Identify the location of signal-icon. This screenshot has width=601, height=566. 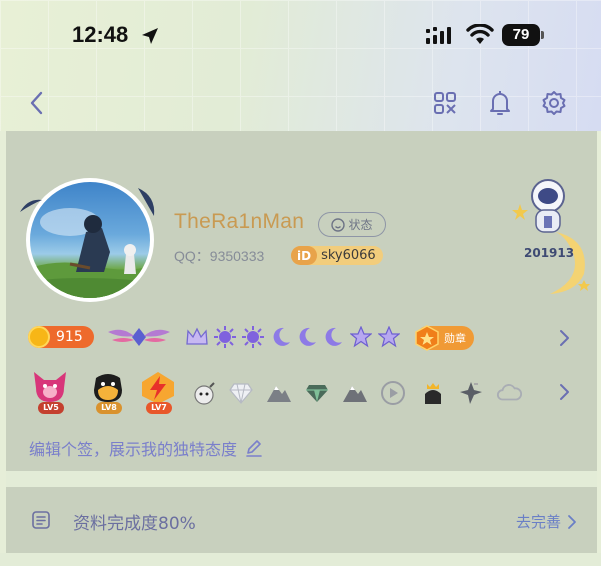
(438, 35).